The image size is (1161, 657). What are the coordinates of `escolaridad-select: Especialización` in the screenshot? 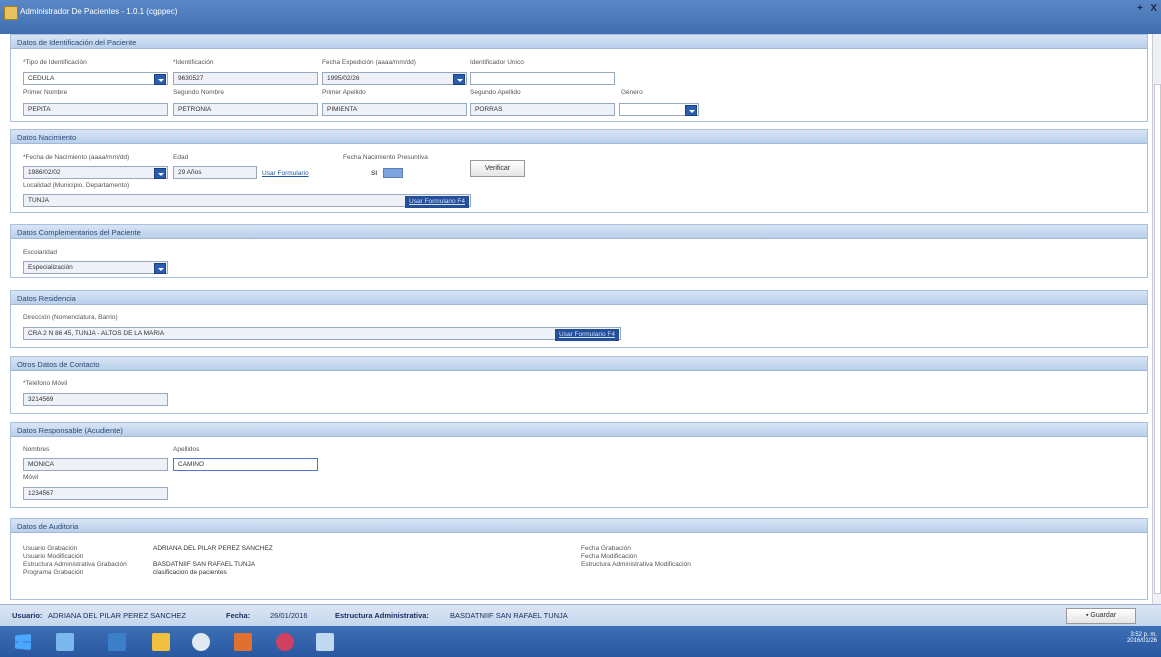 It's located at (95, 267).